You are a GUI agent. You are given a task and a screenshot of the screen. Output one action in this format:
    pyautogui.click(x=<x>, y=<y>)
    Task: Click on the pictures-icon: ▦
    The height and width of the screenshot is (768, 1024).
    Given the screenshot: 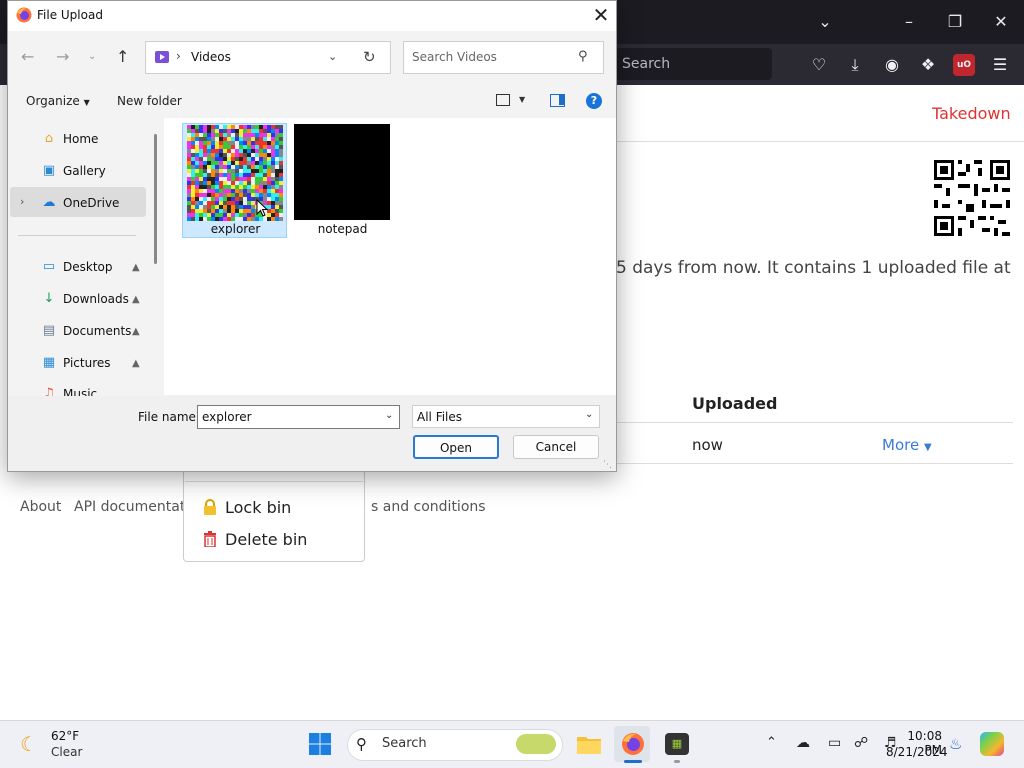 What is the action you would take?
    pyautogui.click(x=49, y=362)
    